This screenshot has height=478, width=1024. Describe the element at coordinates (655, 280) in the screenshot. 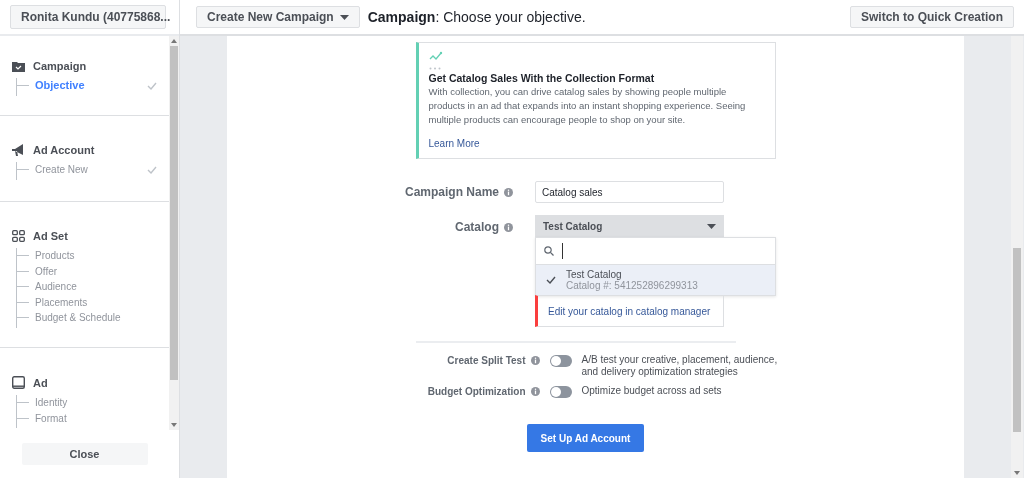

I see `catalog-option: Test Catalog Catalog #: 541252896299313` at that location.